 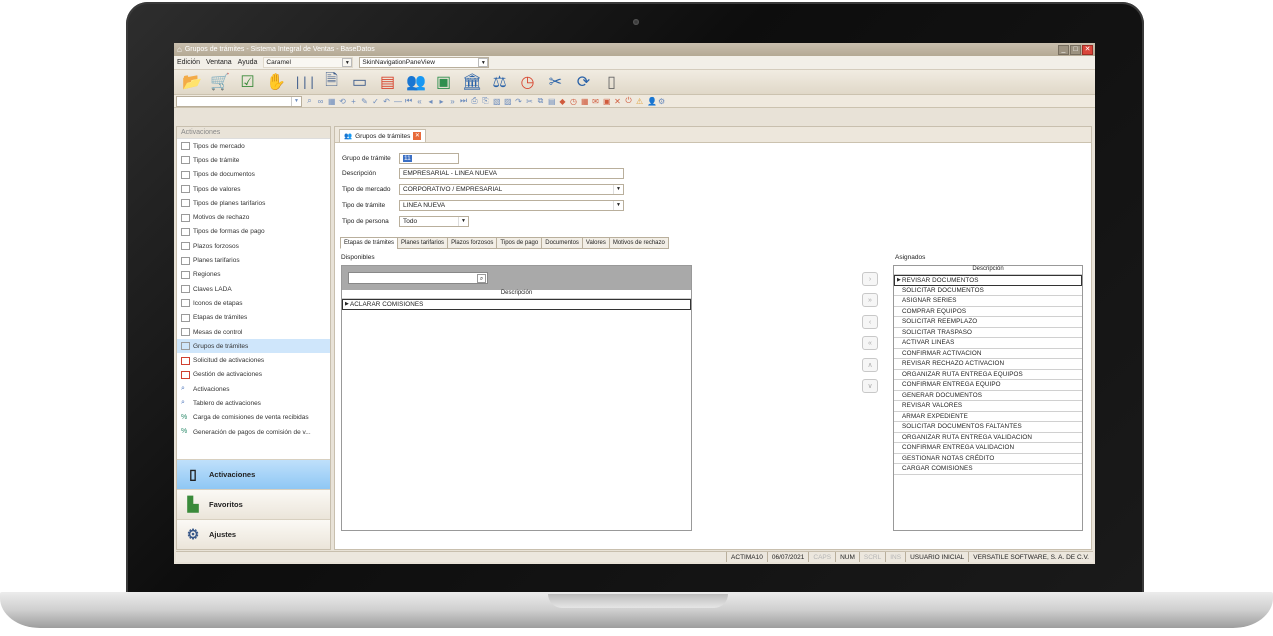 What do you see at coordinates (988, 469) in the screenshot?
I see `table-row: CARGAR COMISIONES` at bounding box center [988, 469].